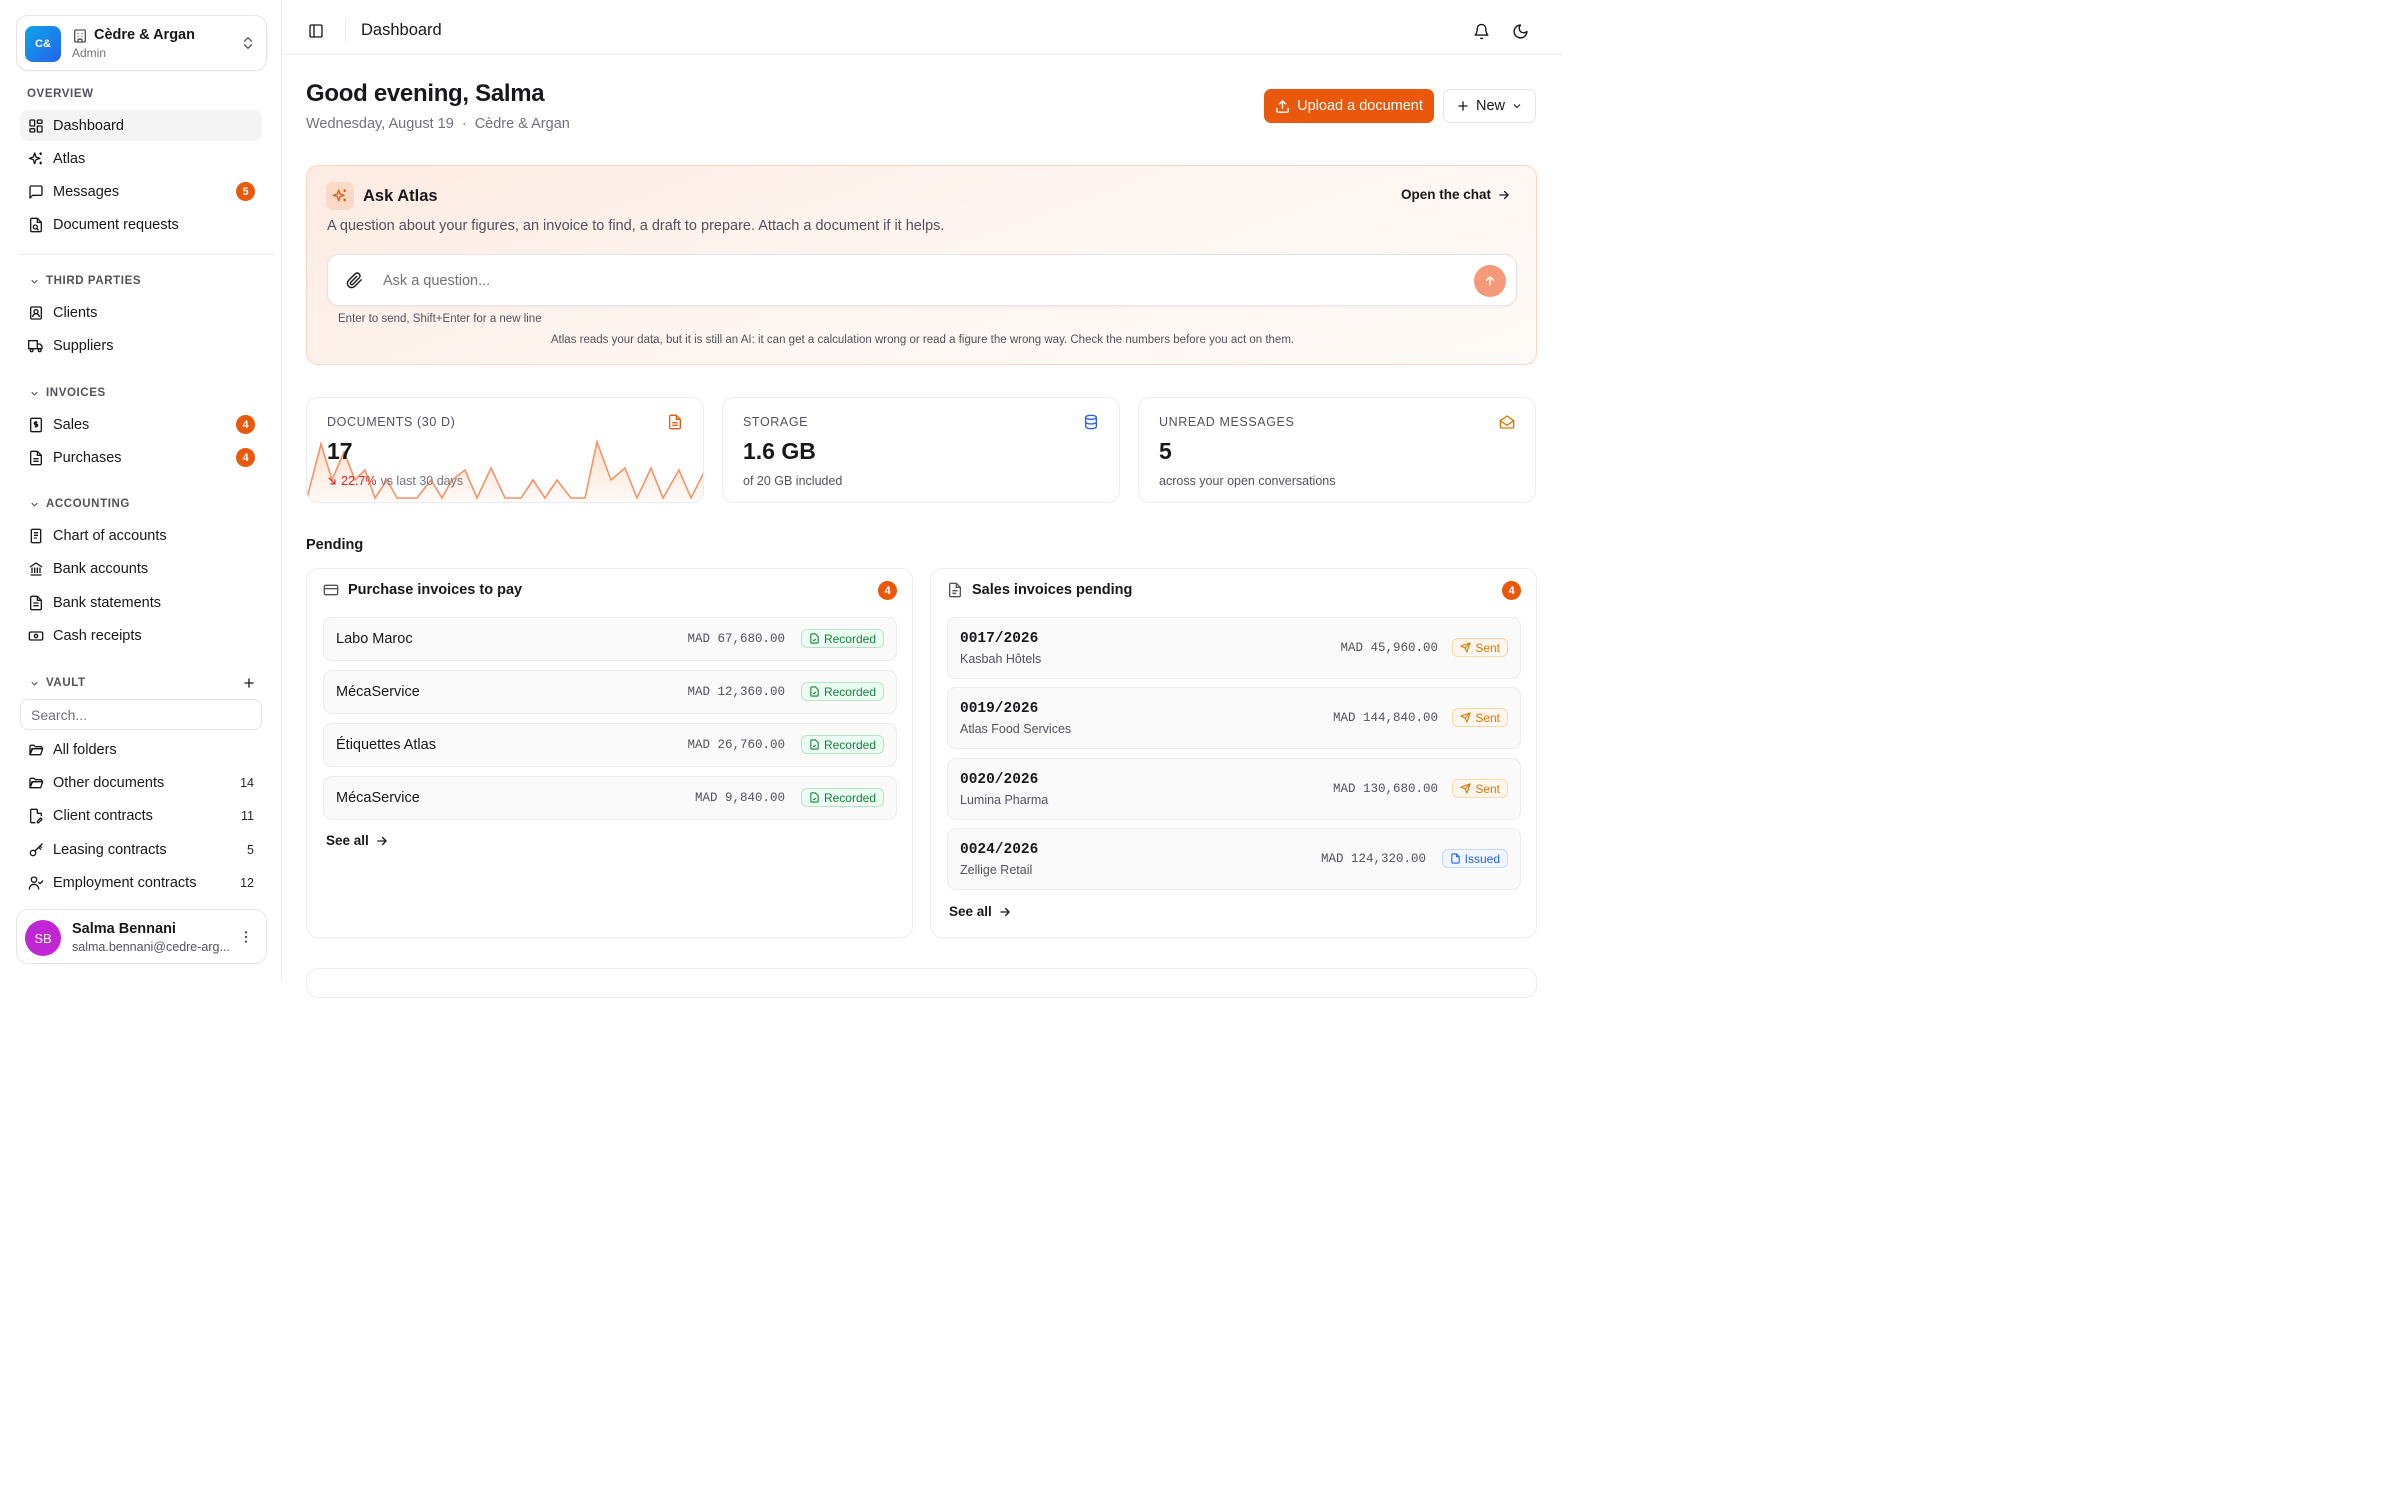 Image resolution: width=2400 pixels, height=1500 pixels. Describe the element at coordinates (736, 692) in the screenshot. I see `invoice-amount: MAD 12,360.00` at that location.